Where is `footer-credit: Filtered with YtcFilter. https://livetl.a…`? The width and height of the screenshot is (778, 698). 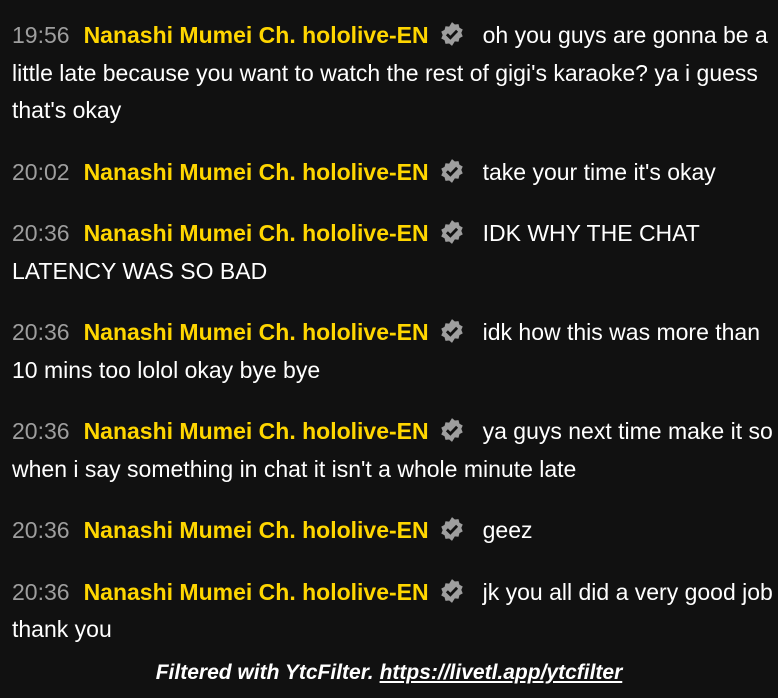 footer-credit: Filtered with YtcFilter. https://livetl.a… is located at coordinates (389, 673).